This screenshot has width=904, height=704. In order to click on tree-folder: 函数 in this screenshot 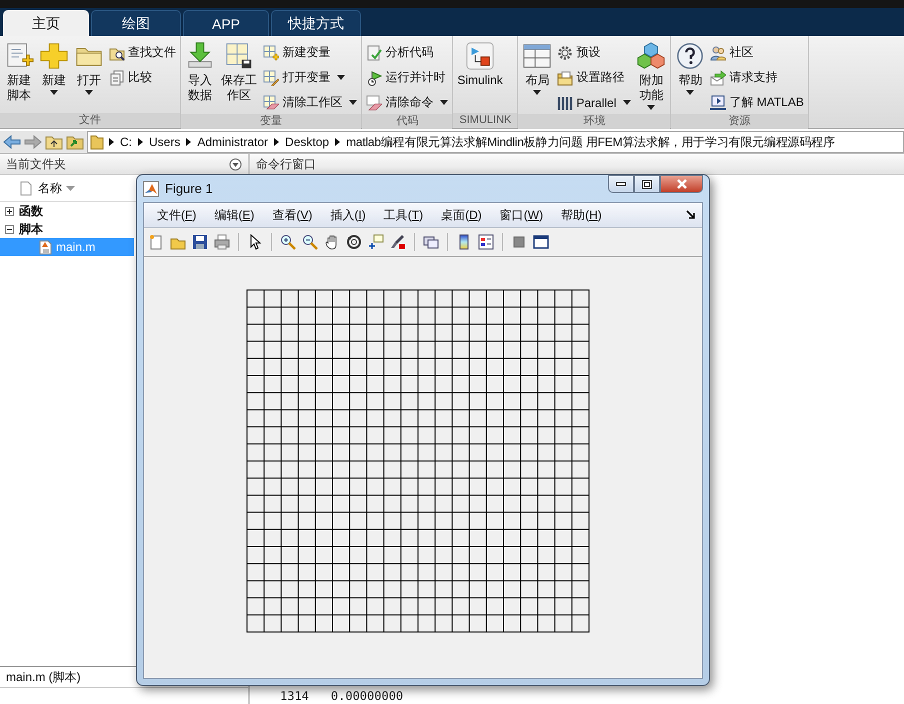, I will do `click(21, 211)`.